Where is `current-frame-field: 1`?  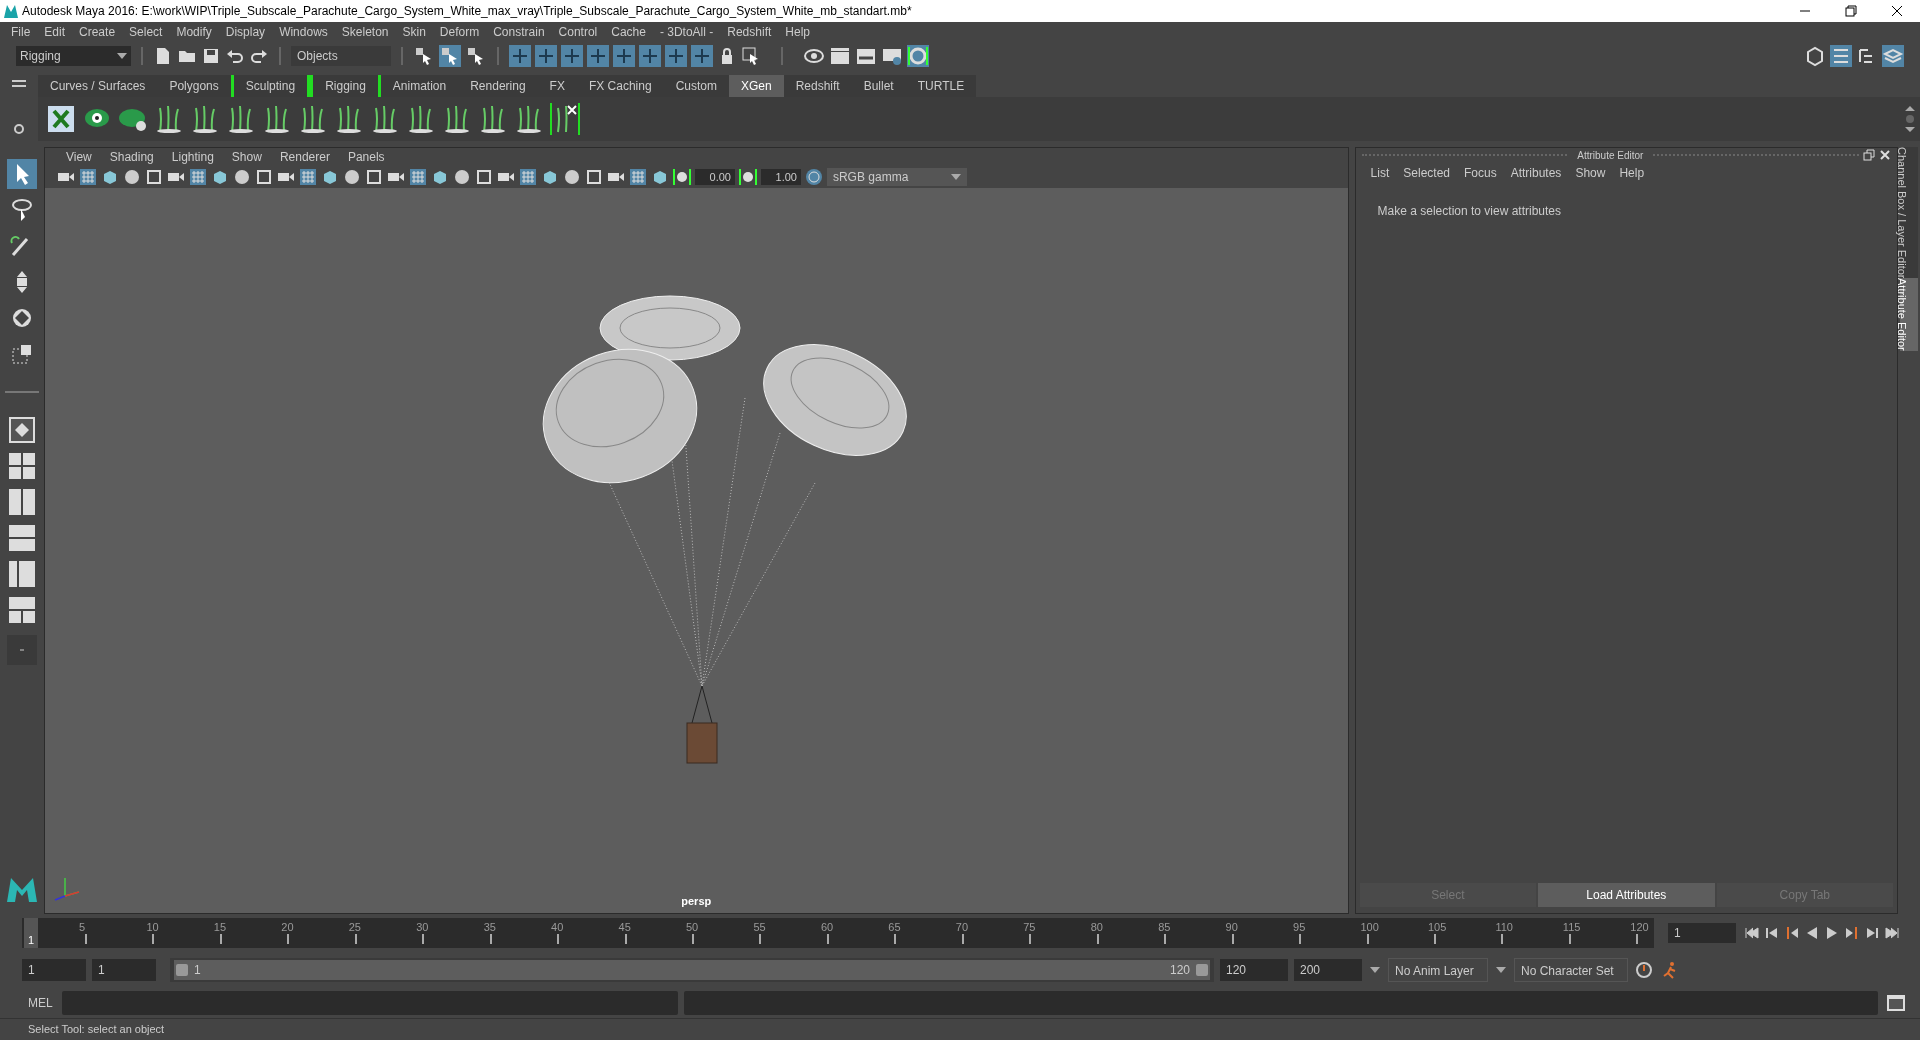 current-frame-field: 1 is located at coordinates (1702, 933).